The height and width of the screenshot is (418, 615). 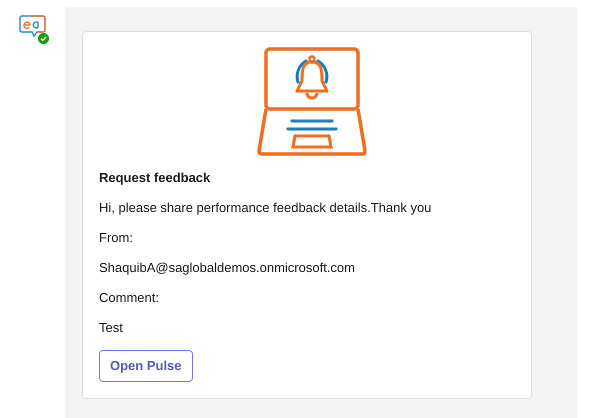 What do you see at coordinates (265, 208) in the screenshot?
I see `card-text: Hi, please share performance feedback details.Thank you` at bounding box center [265, 208].